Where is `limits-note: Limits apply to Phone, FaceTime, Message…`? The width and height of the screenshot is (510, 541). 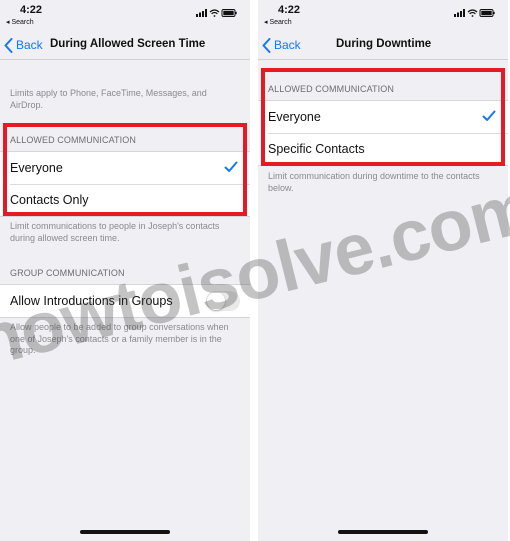
limits-note: Limits apply to Phone, FaceTime, Message… is located at coordinates (108, 99).